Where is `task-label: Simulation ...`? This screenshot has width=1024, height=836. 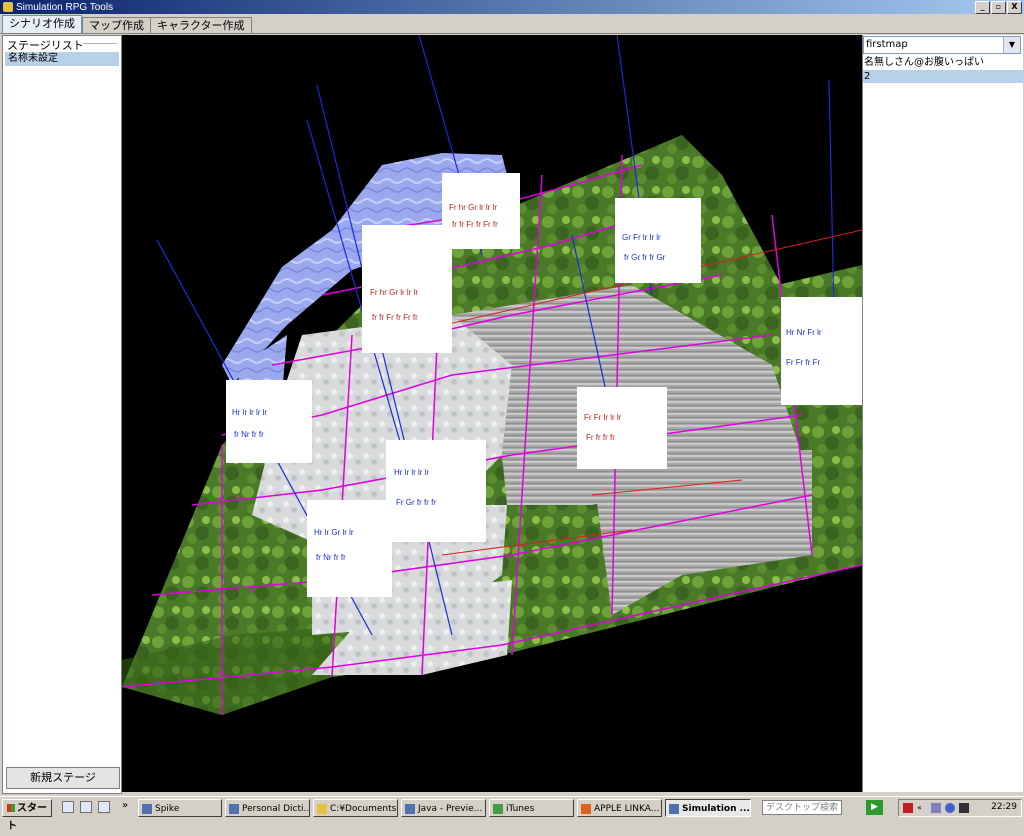 task-label: Simulation ... is located at coordinates (716, 809).